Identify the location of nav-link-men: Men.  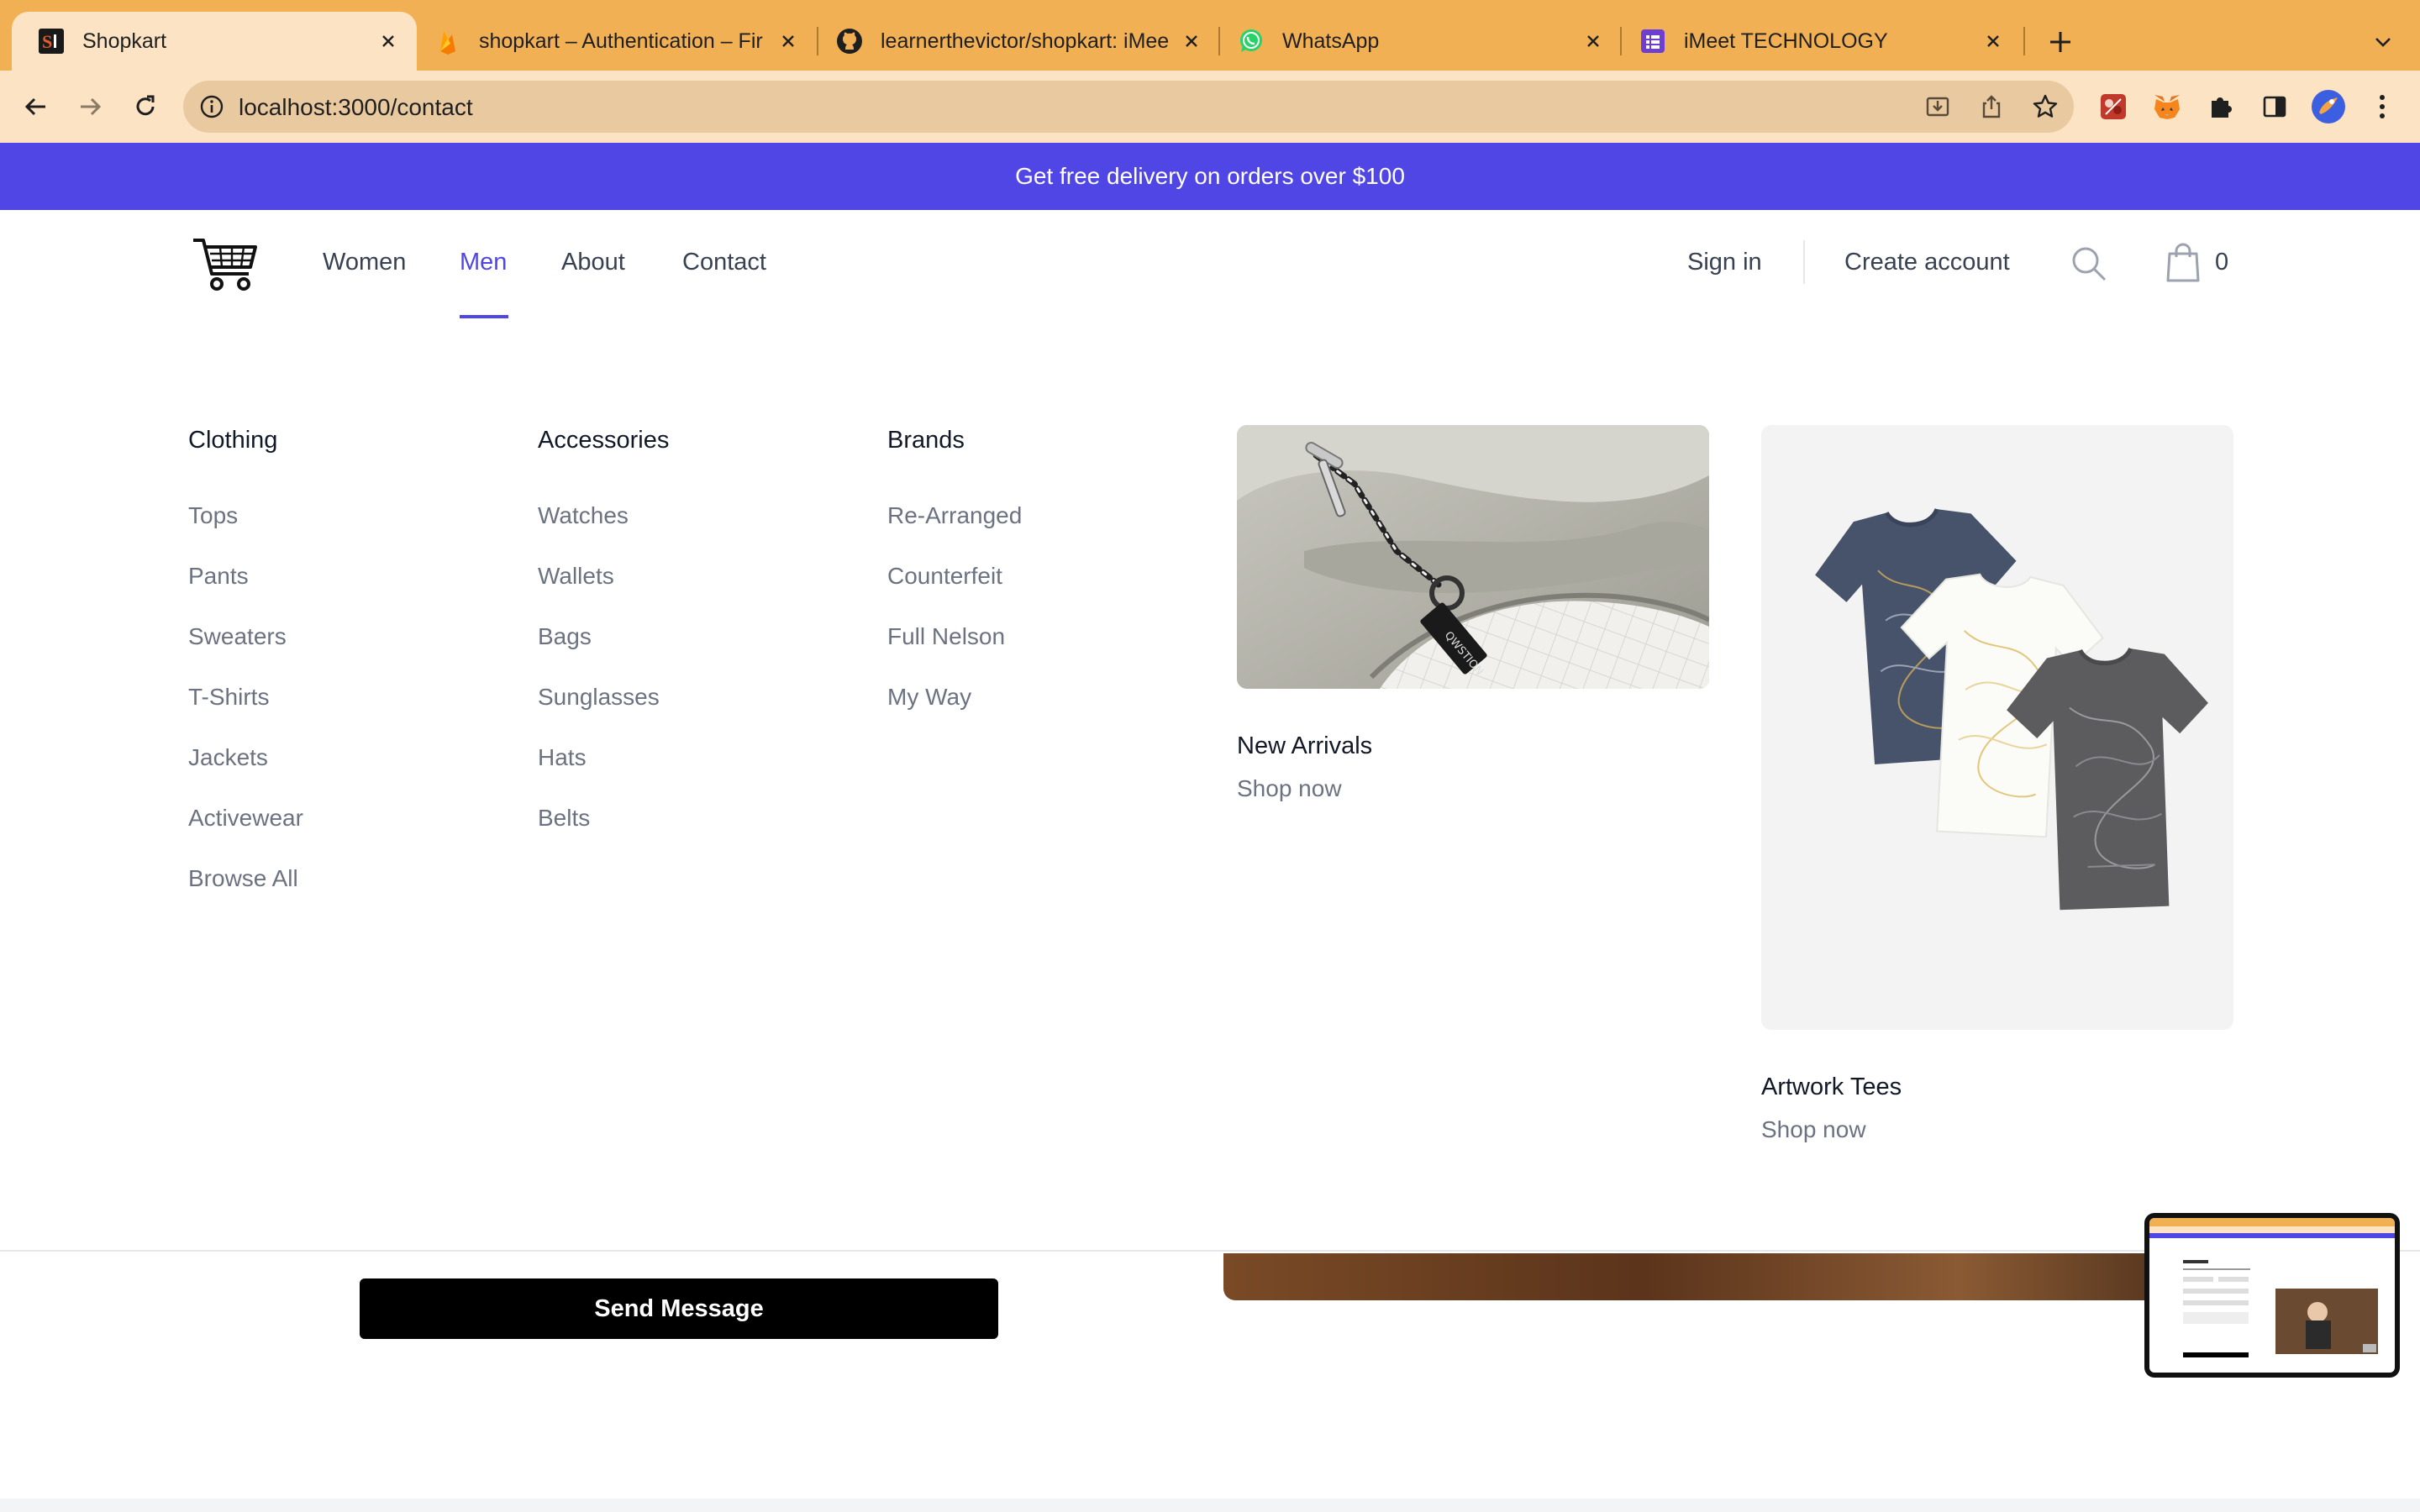
(483, 262).